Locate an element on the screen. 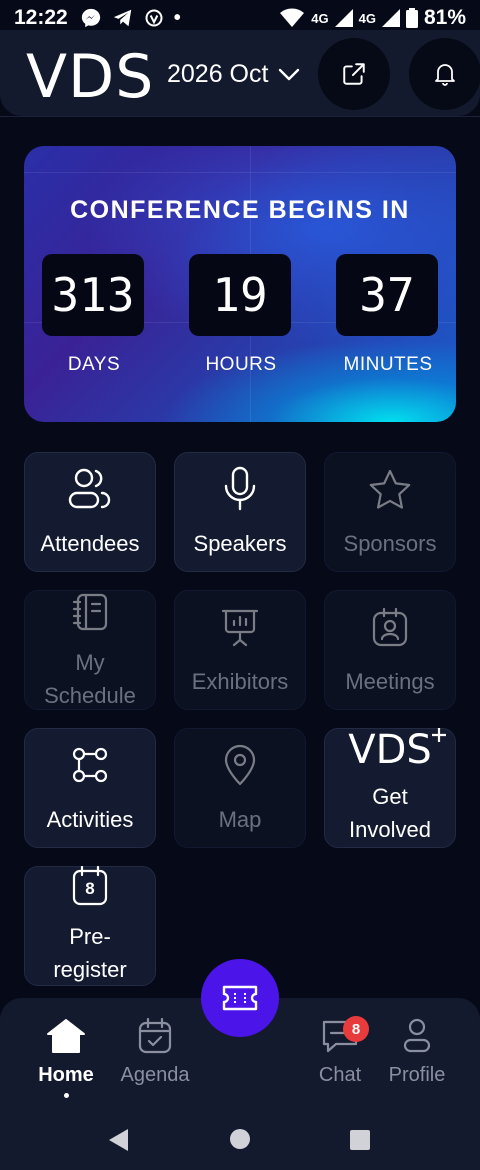 Image resolution: width=480 pixels, height=1170 pixels. tile-label: Pre-register is located at coordinates (90, 953).